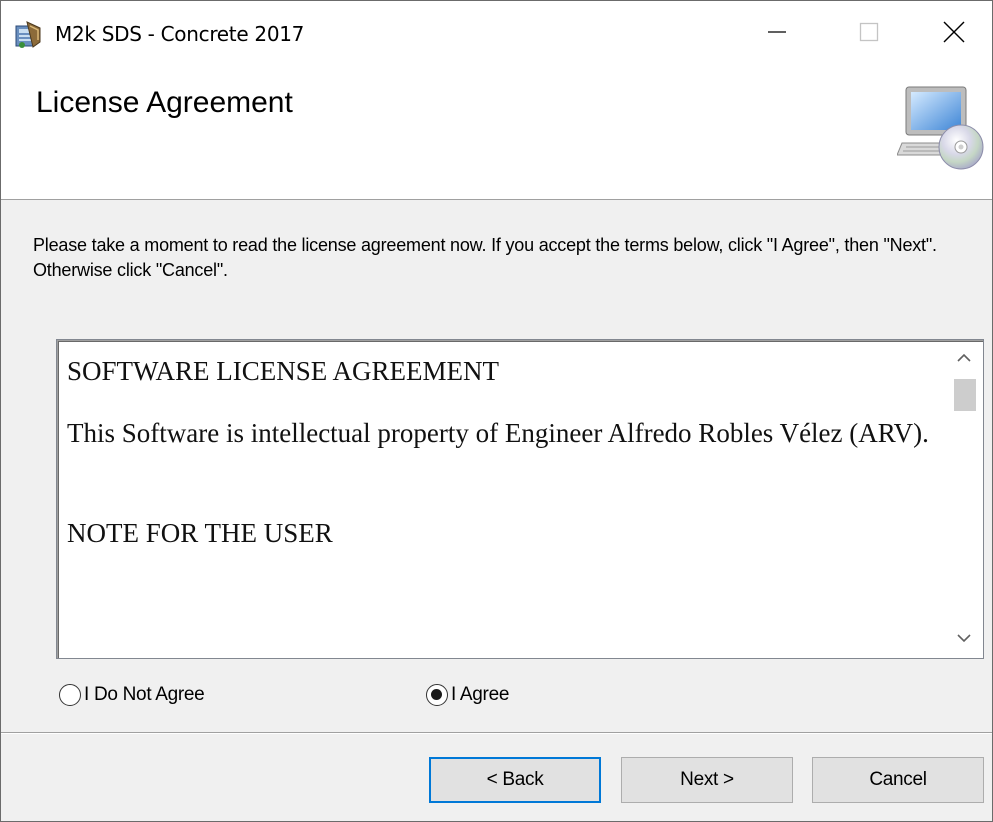  Describe the element at coordinates (898, 780) in the screenshot. I see `cancel-button: Cancel` at that location.